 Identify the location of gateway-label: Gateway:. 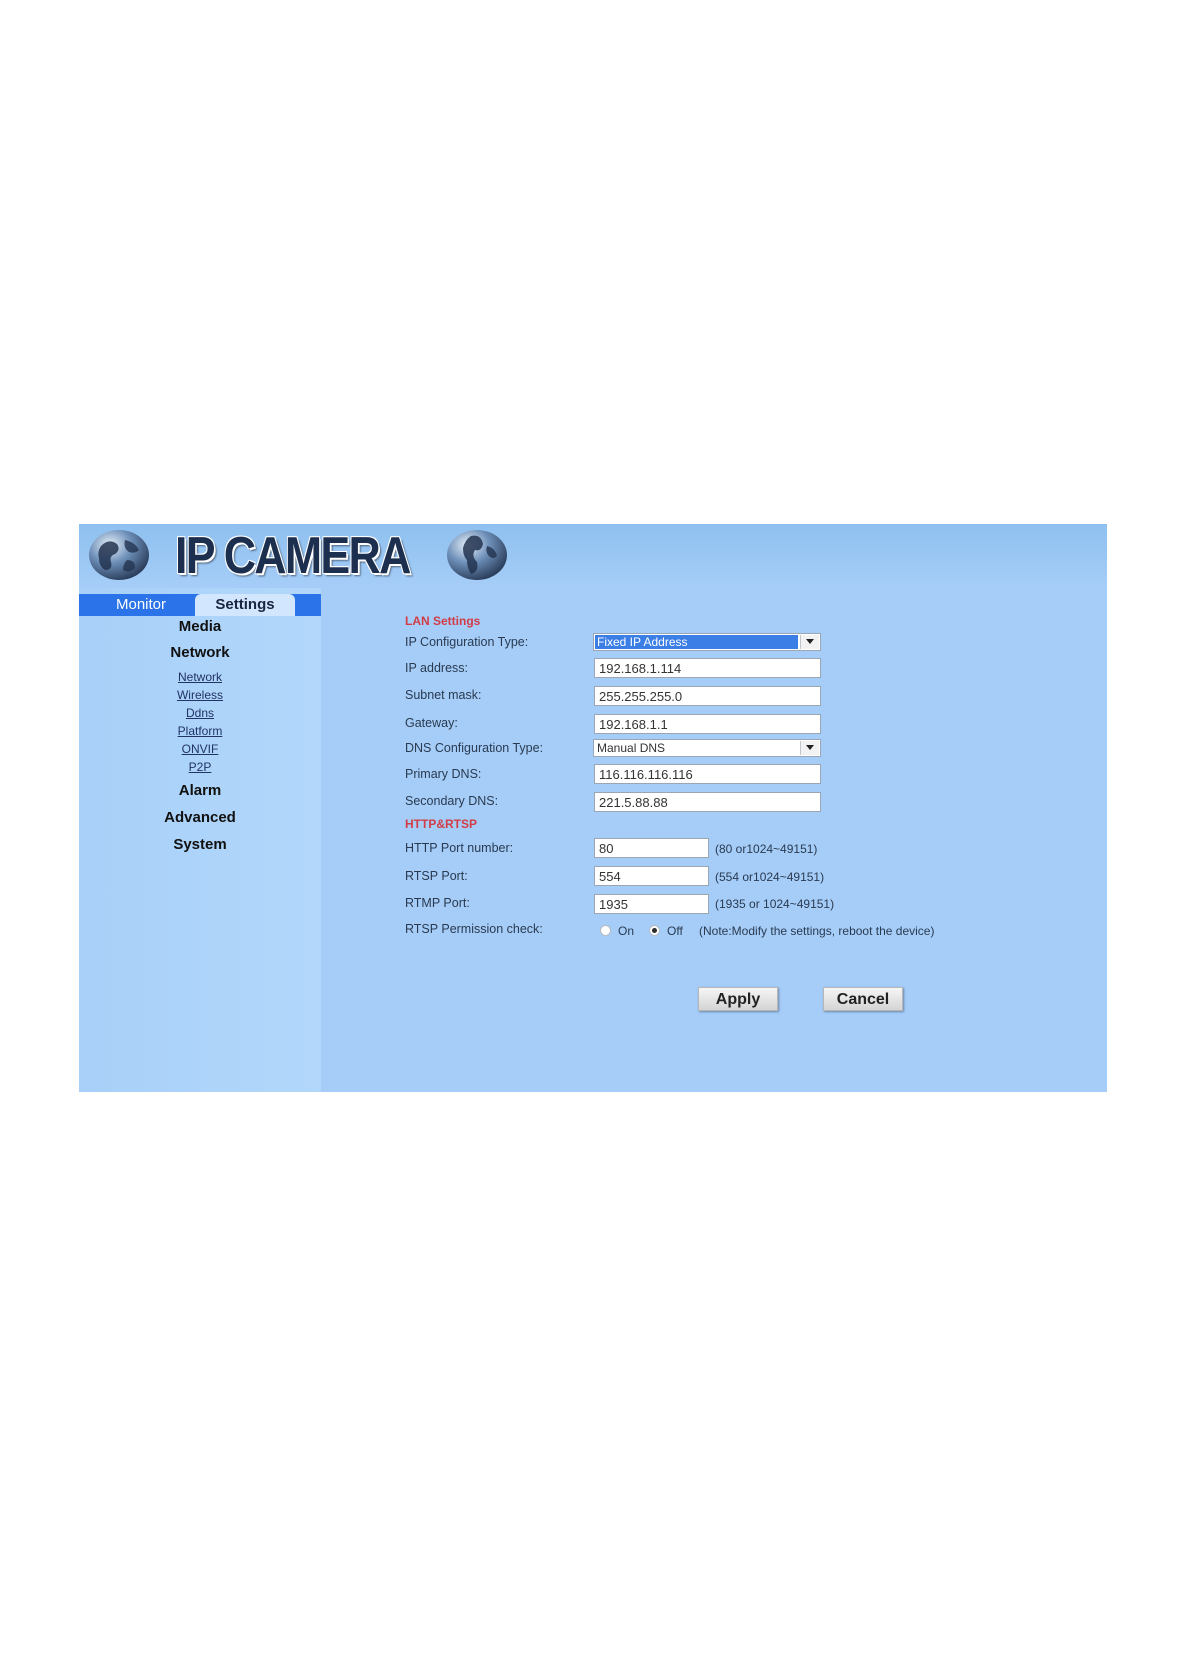
(431, 723).